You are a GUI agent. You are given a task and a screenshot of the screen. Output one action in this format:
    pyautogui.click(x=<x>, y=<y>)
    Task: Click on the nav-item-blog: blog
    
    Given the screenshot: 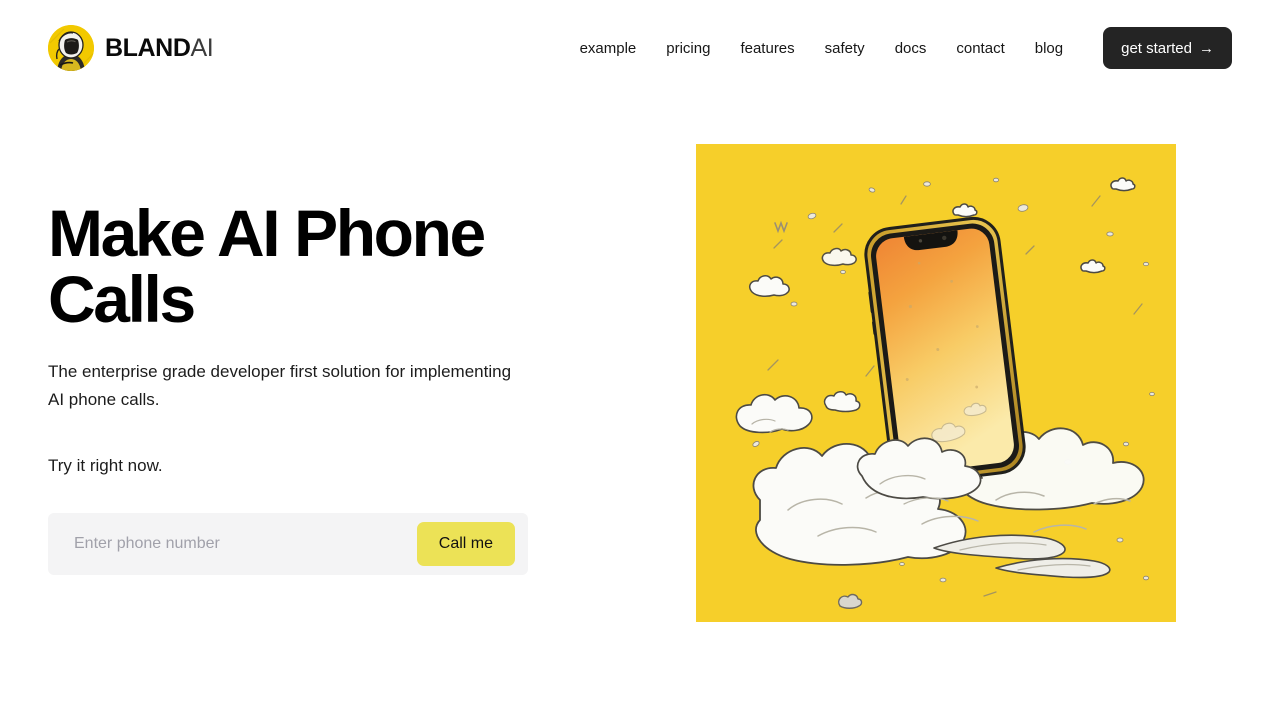 What is the action you would take?
    pyautogui.click(x=1049, y=48)
    